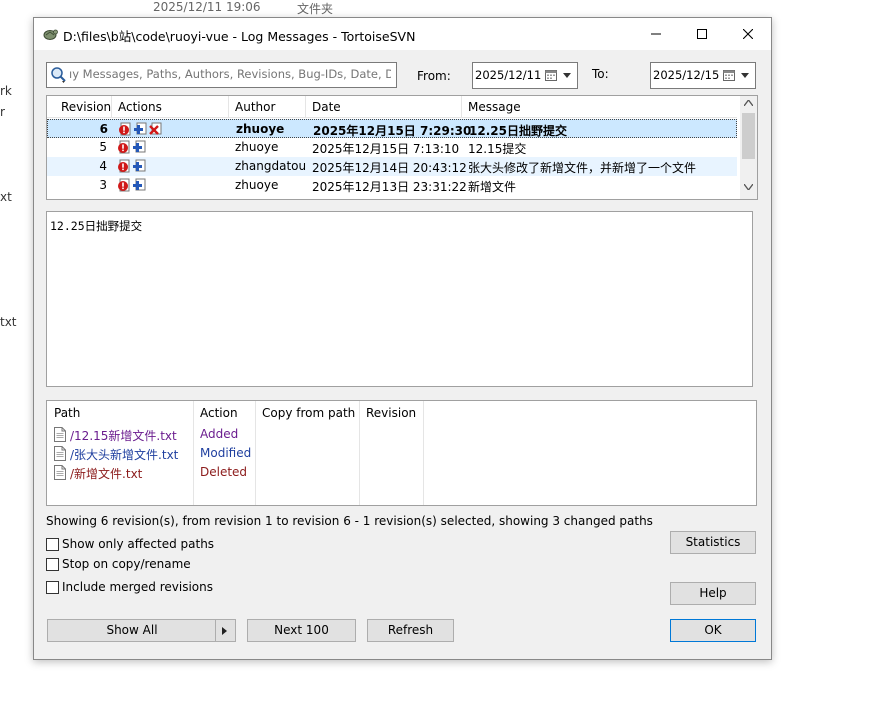  Describe the element at coordinates (67, 413) in the screenshot. I see `col-path: Path` at that location.